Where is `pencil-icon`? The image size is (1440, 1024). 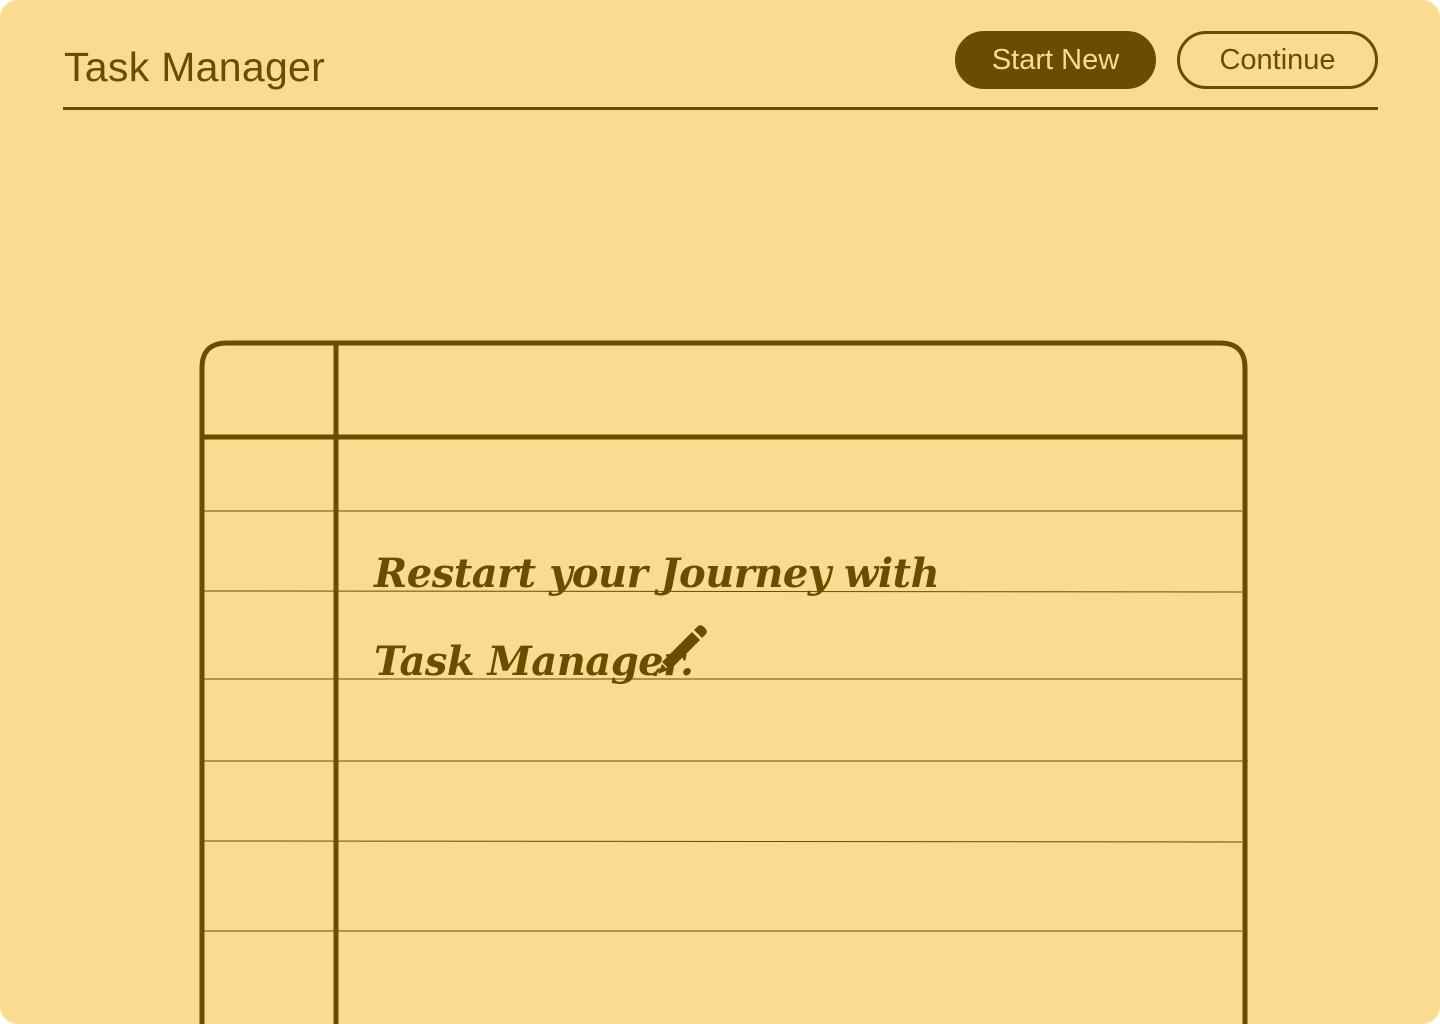 pencil-icon is located at coordinates (680, 650).